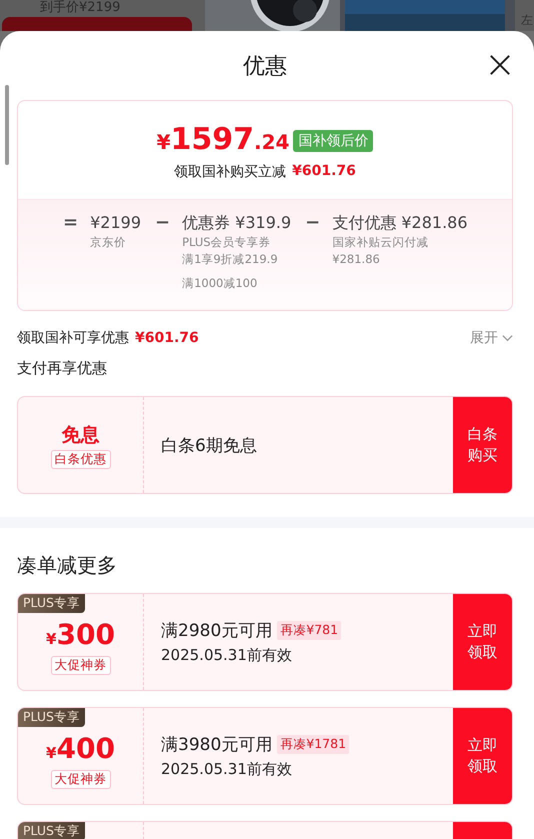 This screenshot has height=839, width=534. I want to click on expand-toggle: 展开, so click(491, 338).